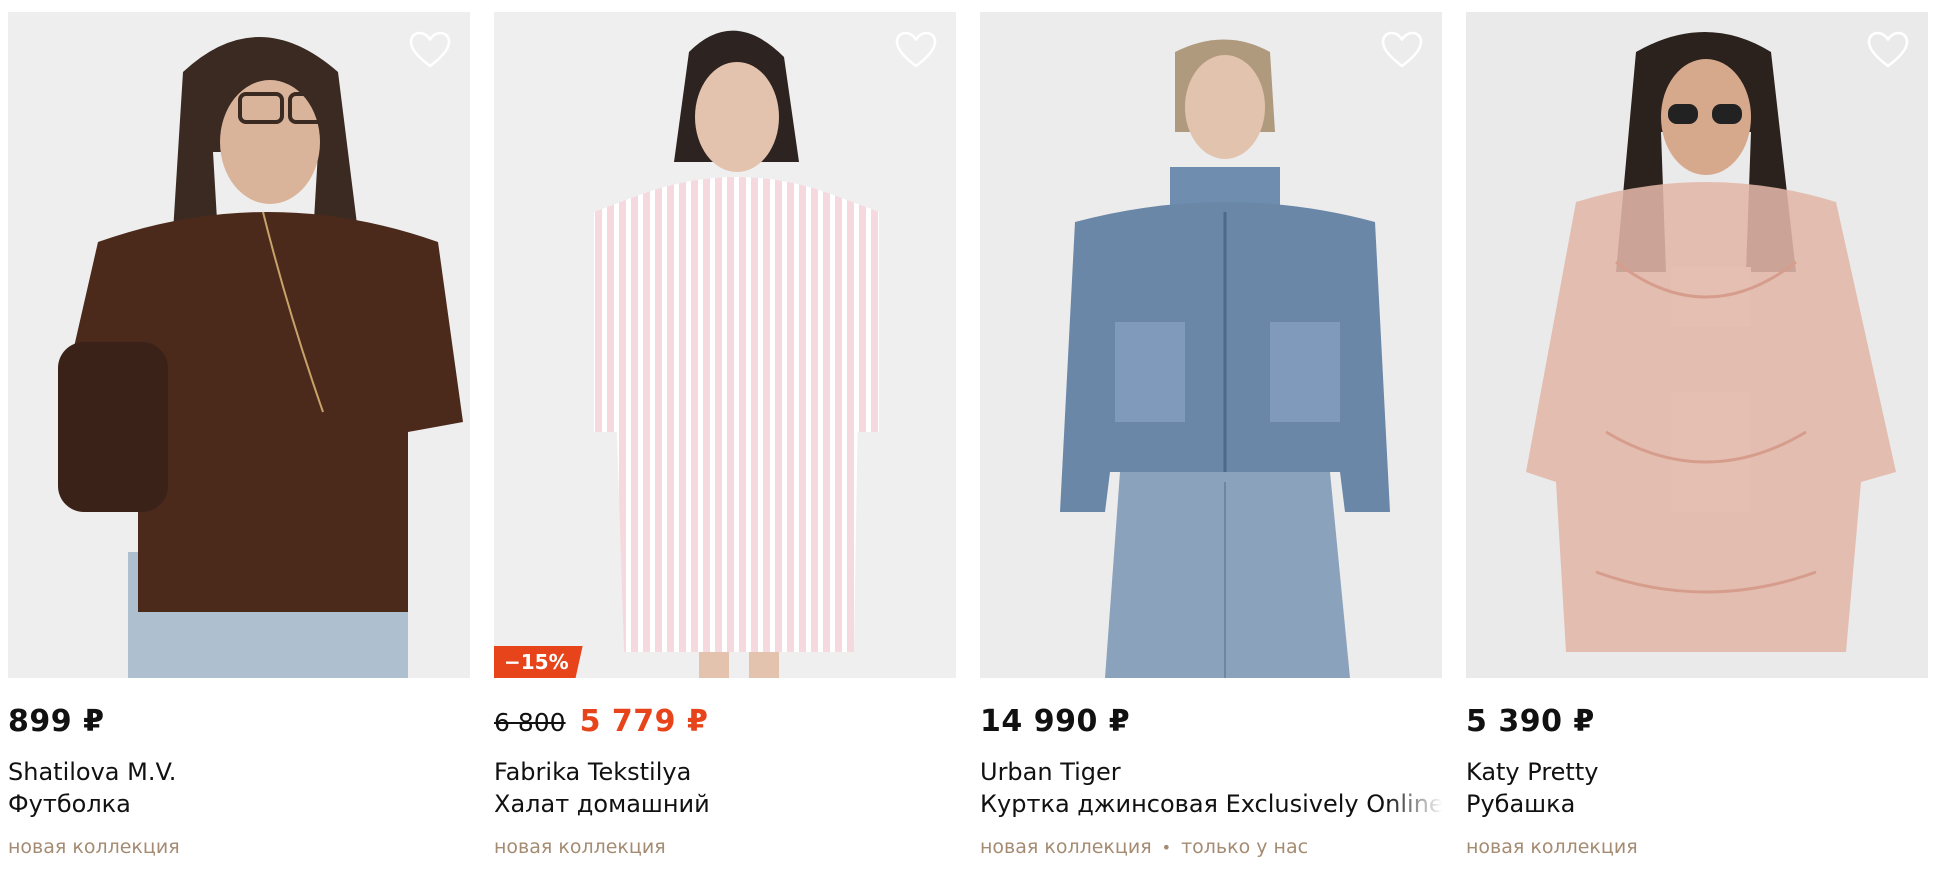 The height and width of the screenshot is (874, 1938). Describe the element at coordinates (1211, 772) in the screenshot. I see `brand-name: Urban Tiger` at that location.